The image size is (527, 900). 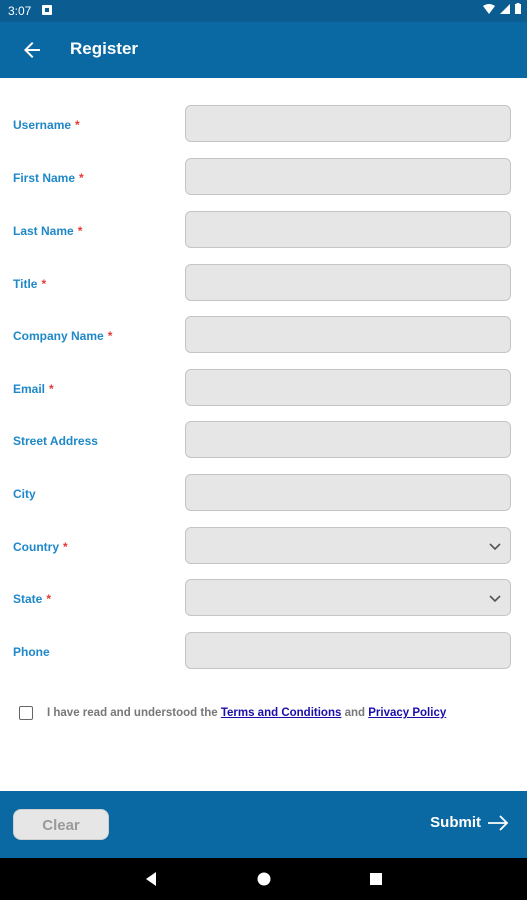 What do you see at coordinates (32, 599) in the screenshot?
I see `field-label: State *` at bounding box center [32, 599].